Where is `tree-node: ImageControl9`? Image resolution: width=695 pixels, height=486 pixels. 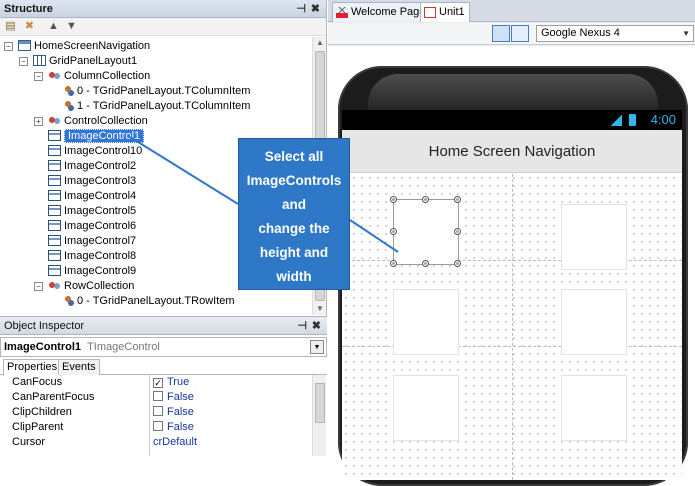 tree-node: ImageControl9 is located at coordinates (92, 271).